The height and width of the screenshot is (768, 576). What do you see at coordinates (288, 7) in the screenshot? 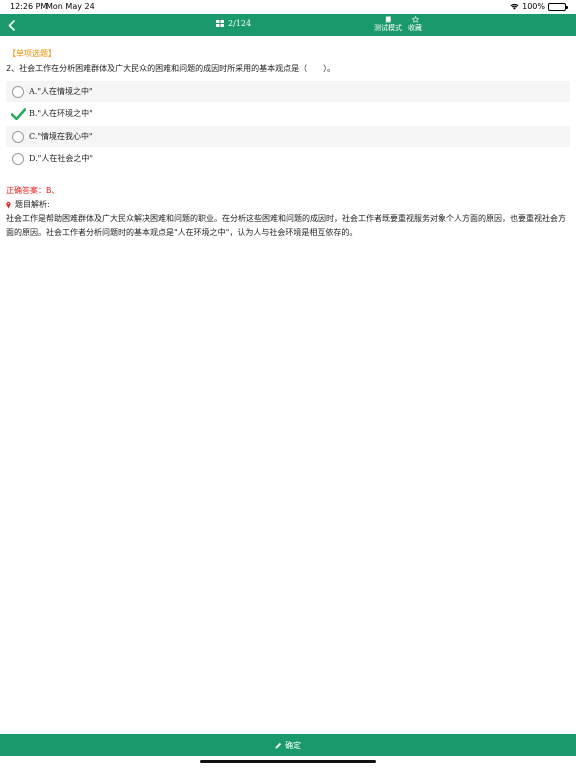
I see `status-bar: 12:26 PM Mon May 24 100%` at bounding box center [288, 7].